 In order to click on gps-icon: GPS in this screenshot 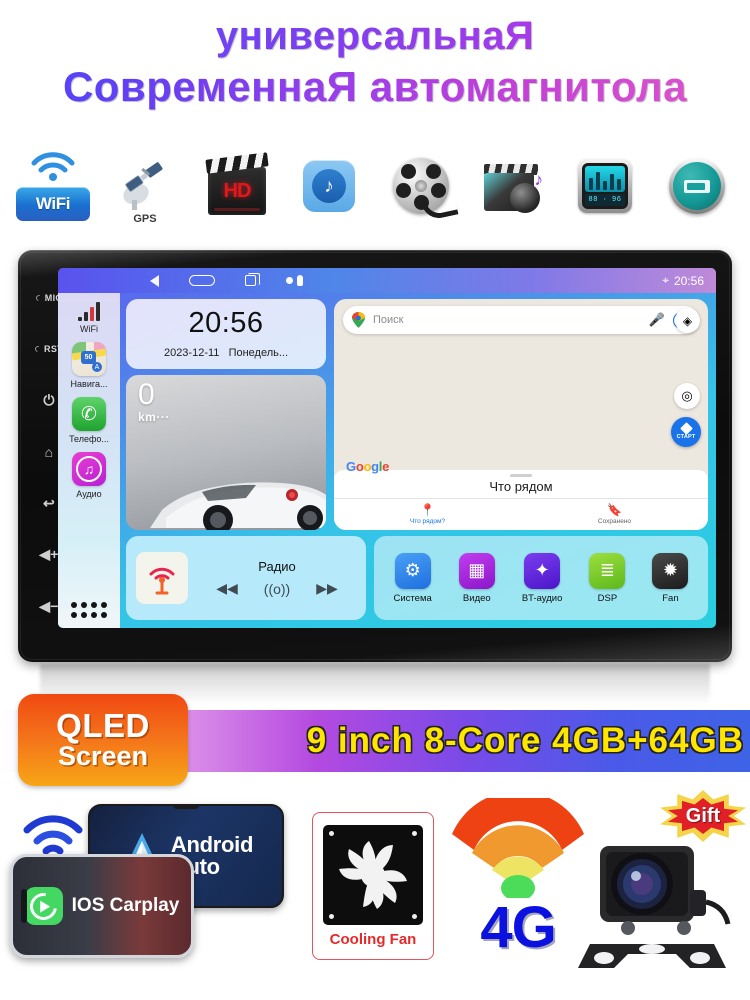, I will do `click(145, 186)`.